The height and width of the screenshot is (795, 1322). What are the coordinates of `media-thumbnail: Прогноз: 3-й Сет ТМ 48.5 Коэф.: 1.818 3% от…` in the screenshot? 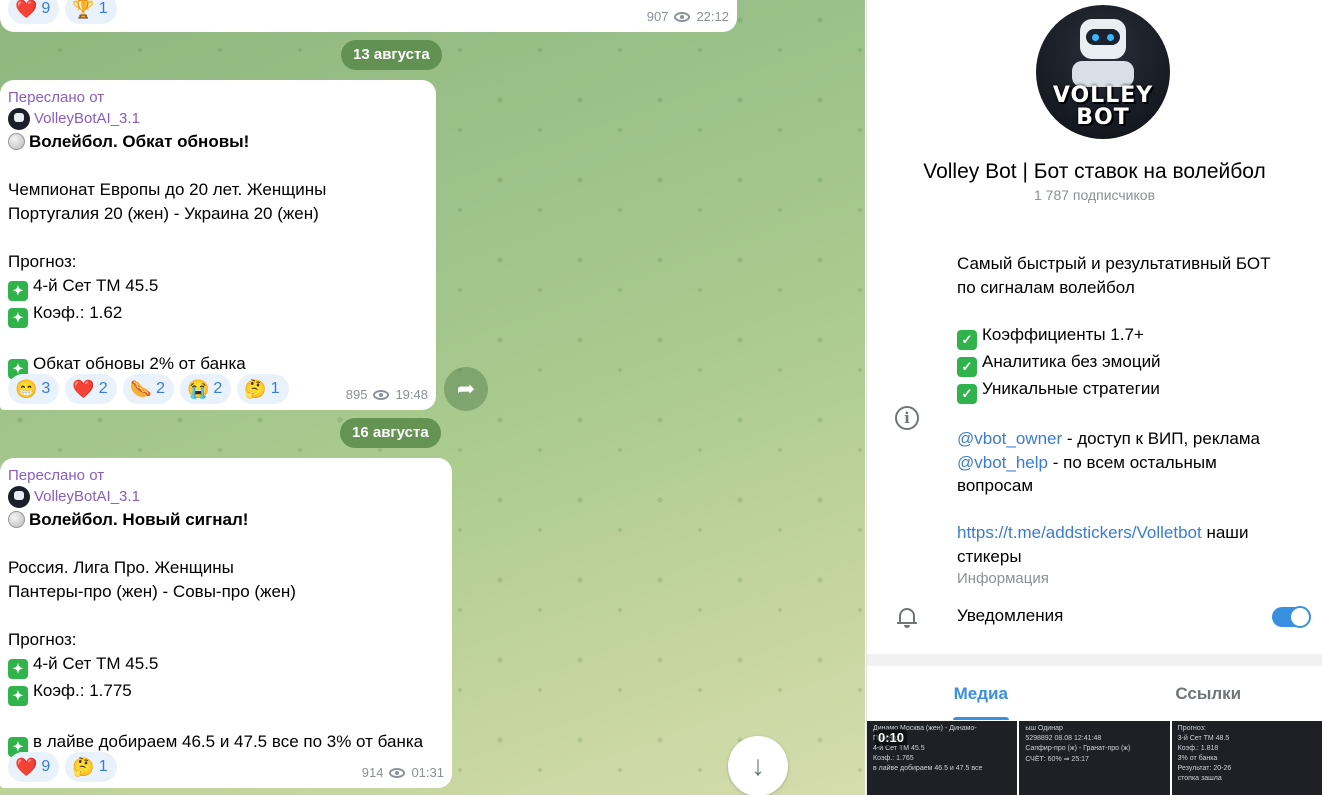 It's located at (1246, 758).